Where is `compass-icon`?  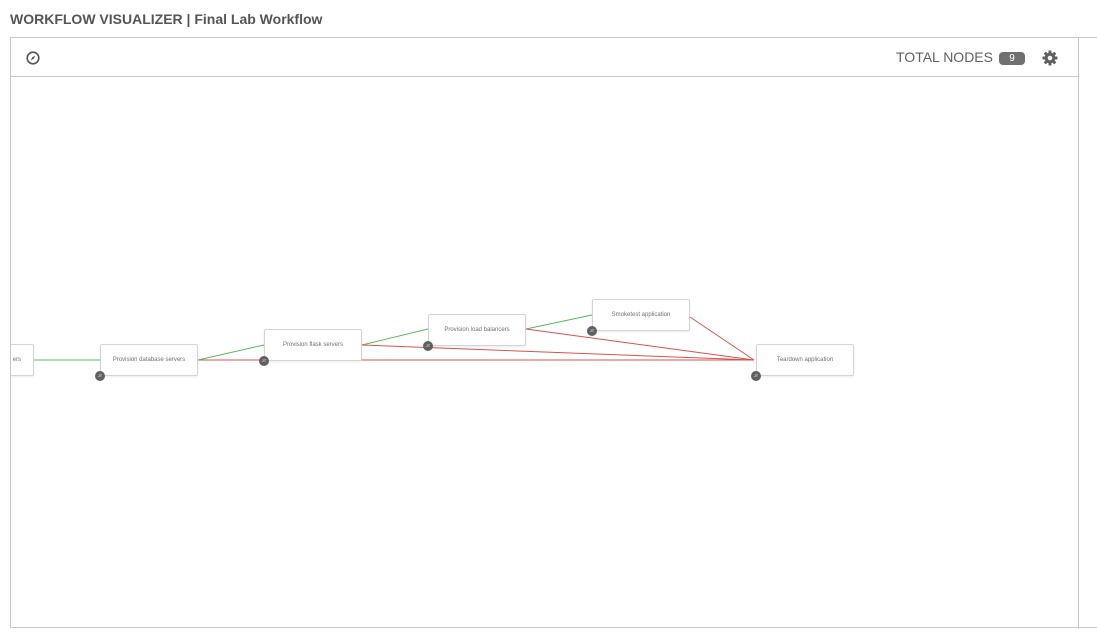
compass-icon is located at coordinates (33, 58).